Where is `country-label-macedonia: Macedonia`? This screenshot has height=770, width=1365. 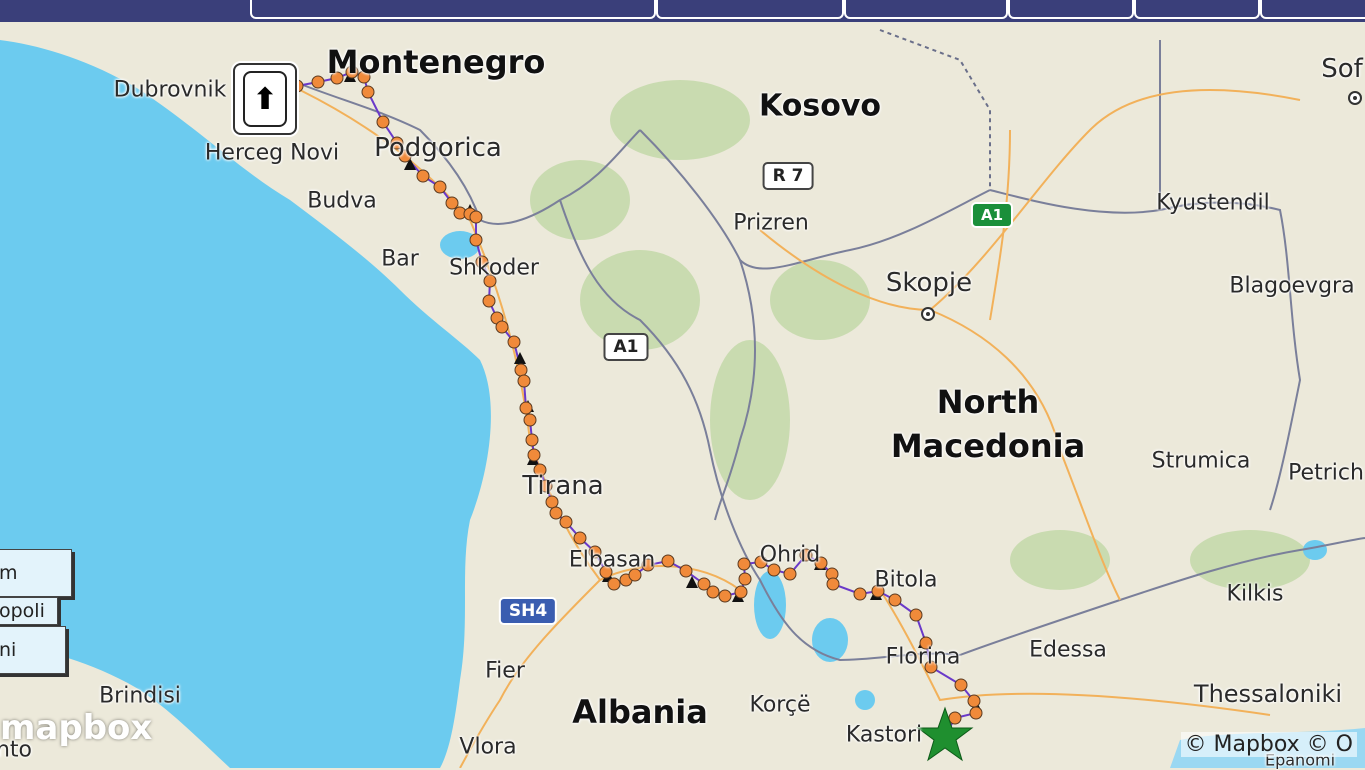 country-label-macedonia: Macedonia is located at coordinates (988, 446).